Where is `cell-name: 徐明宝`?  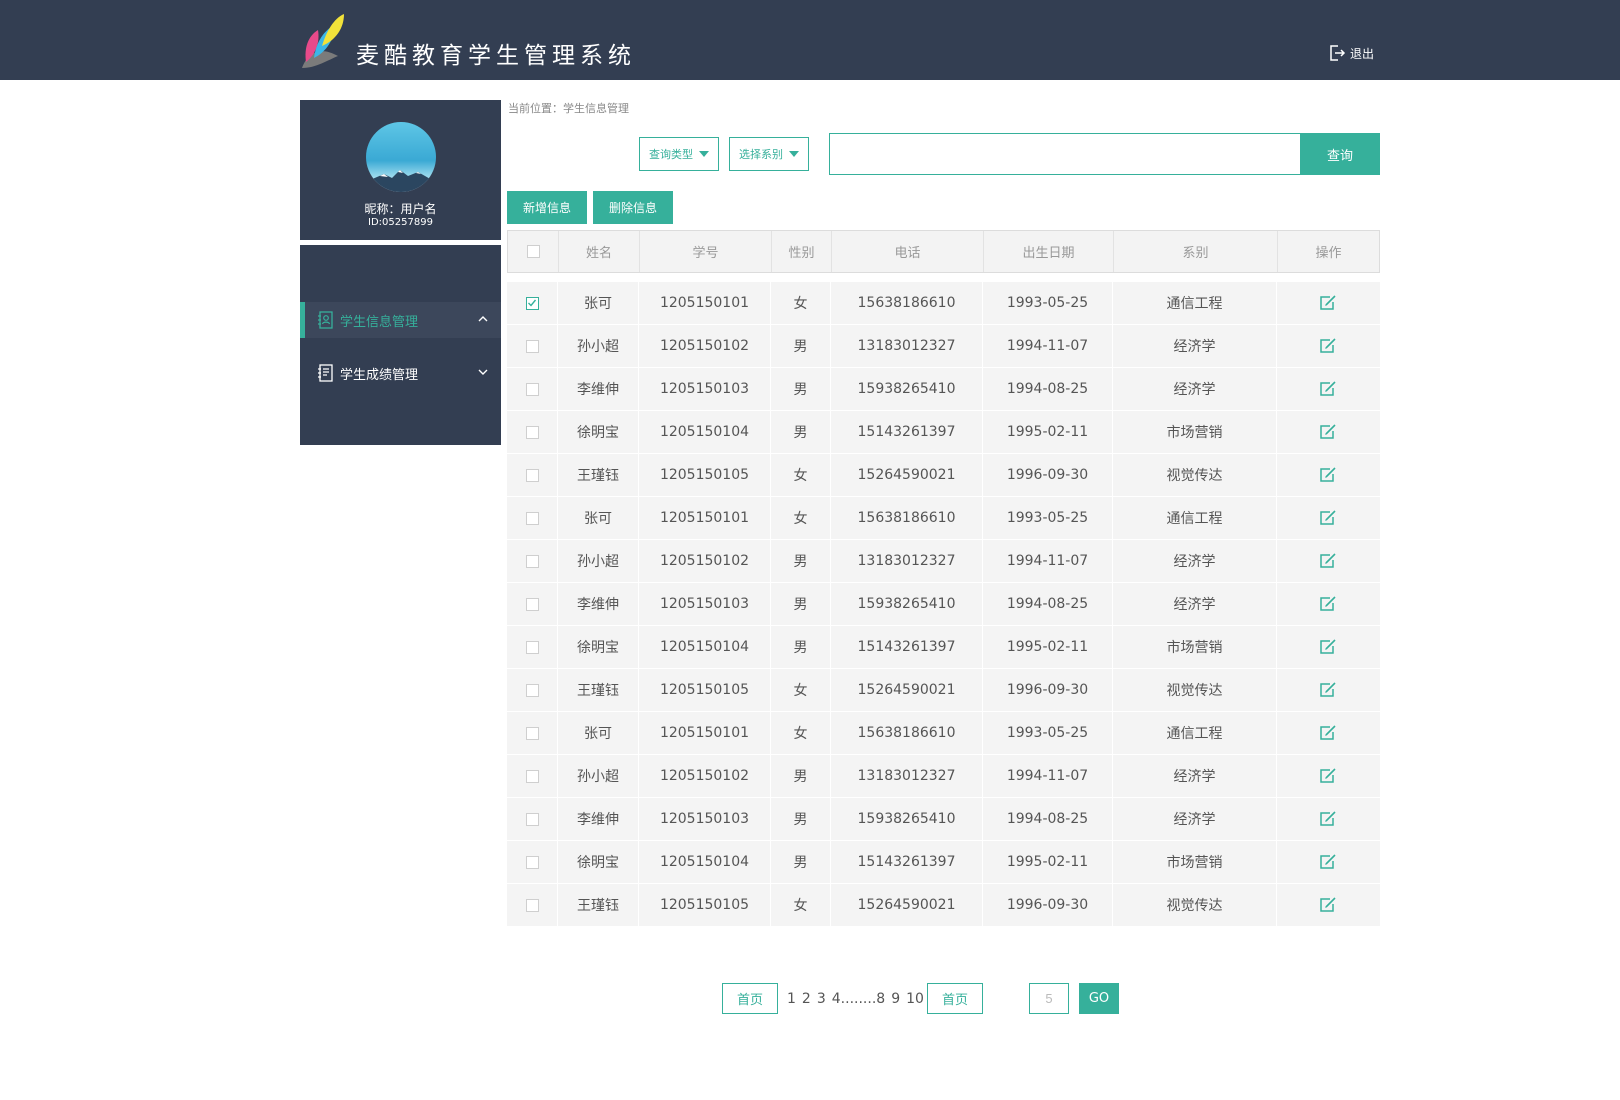
cell-name: 徐明宝 is located at coordinates (598, 647).